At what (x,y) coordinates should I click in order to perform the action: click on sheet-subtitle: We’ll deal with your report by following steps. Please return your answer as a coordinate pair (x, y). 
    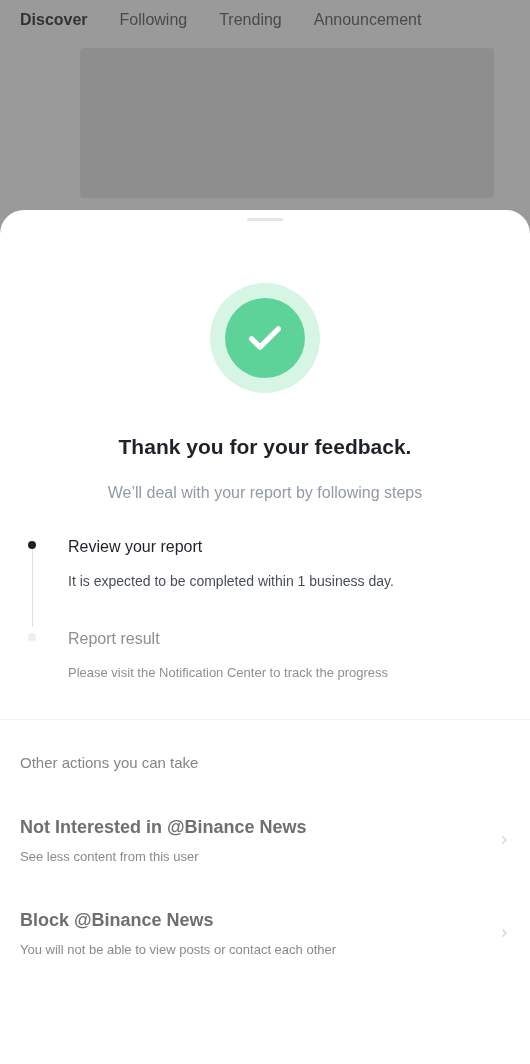
    Looking at the image, I should click on (265, 492).